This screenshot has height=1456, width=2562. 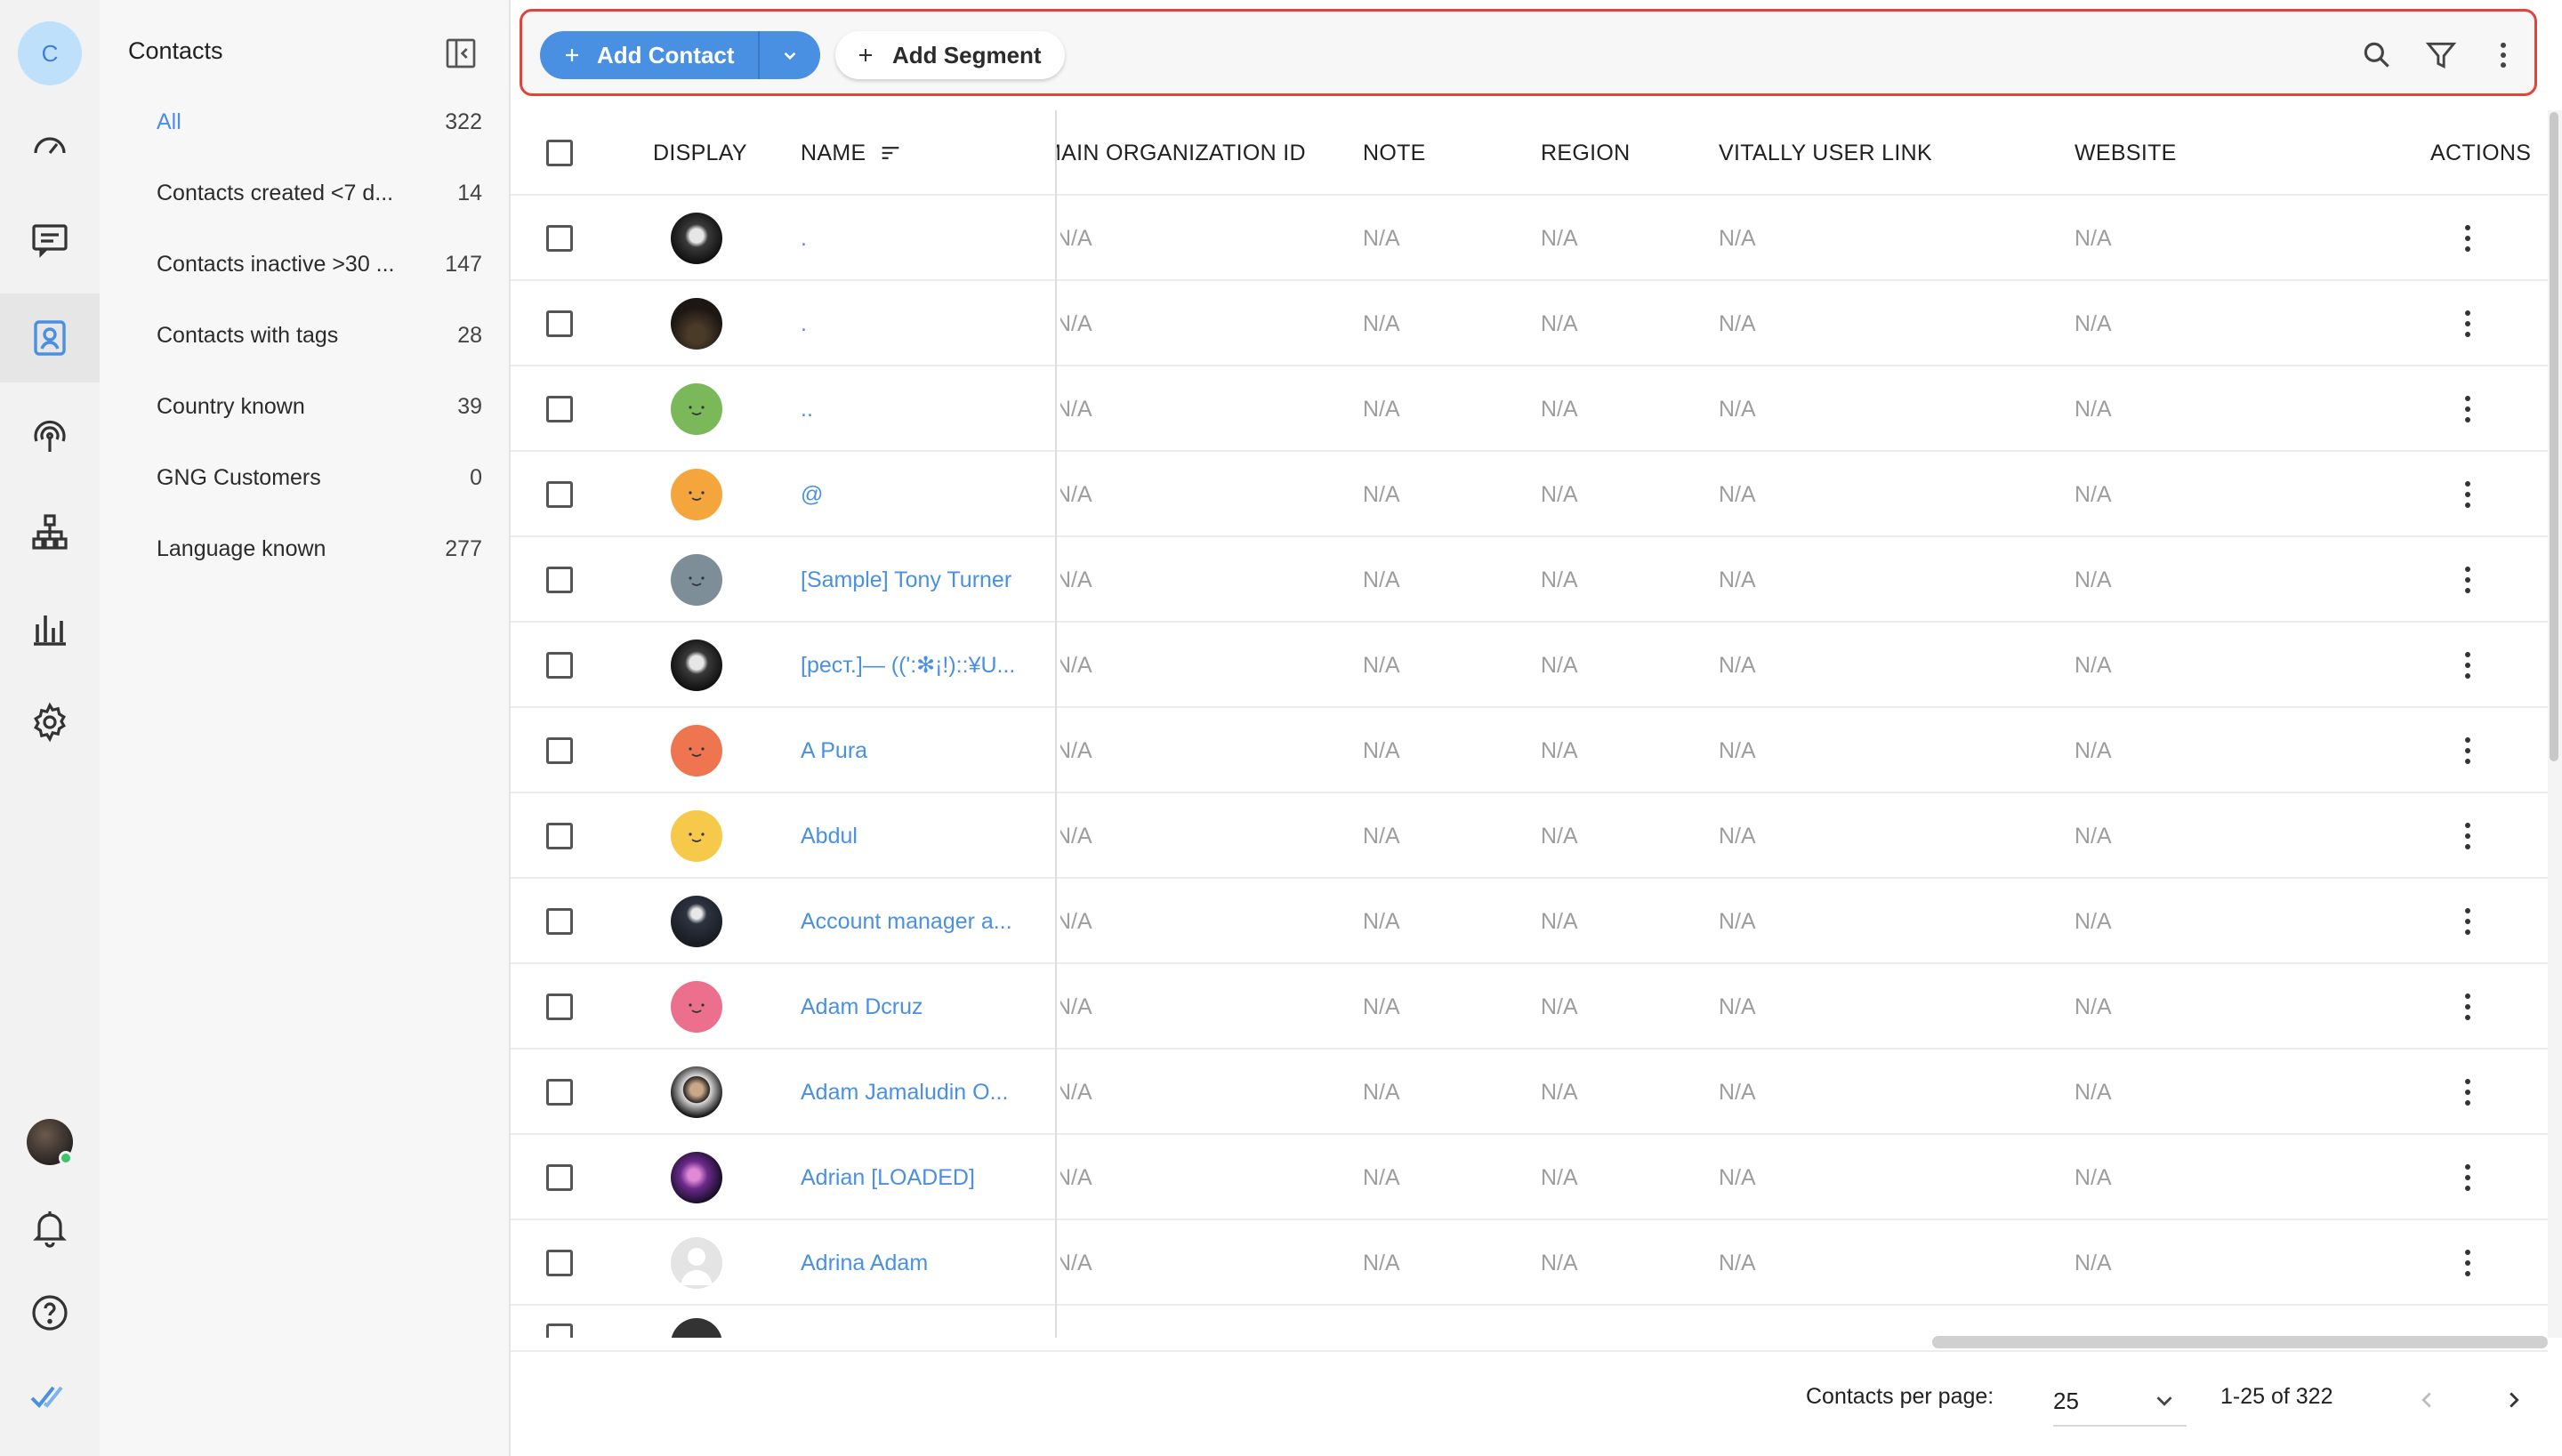 What do you see at coordinates (1529, 1177) in the screenshot?
I see `table-row: Adrian [LOADED] N/A N/A N/A N/A N/A` at bounding box center [1529, 1177].